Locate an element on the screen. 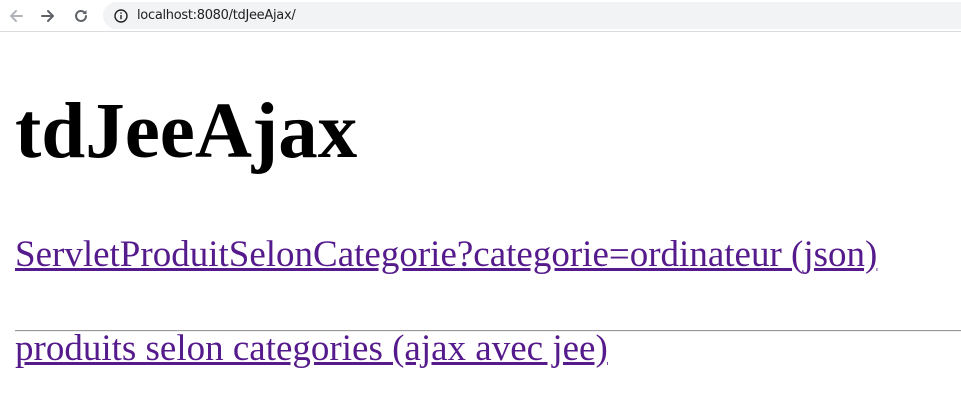  browser-toolbar: localhost:8080/tdJeeAjax/ is located at coordinates (480, 16).